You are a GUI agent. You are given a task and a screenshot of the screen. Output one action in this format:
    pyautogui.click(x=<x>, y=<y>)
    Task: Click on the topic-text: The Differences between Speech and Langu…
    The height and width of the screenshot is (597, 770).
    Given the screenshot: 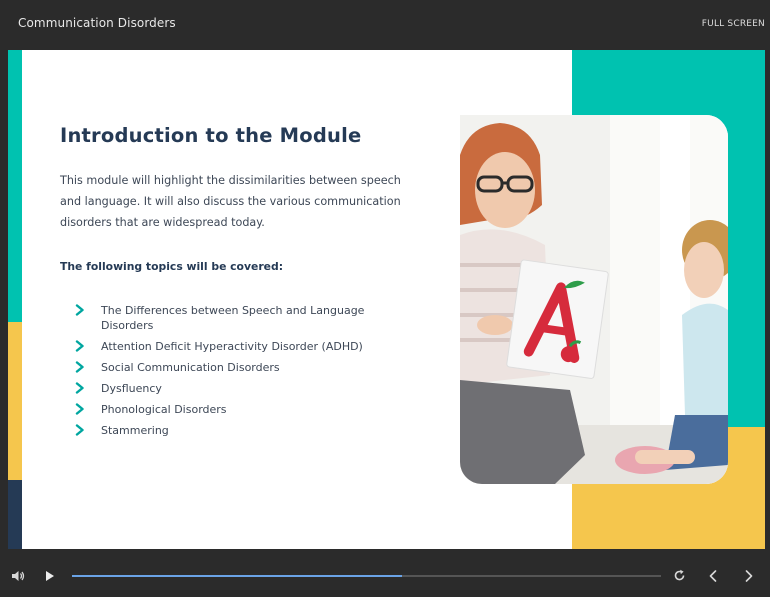 What is the action you would take?
    pyautogui.click(x=233, y=318)
    